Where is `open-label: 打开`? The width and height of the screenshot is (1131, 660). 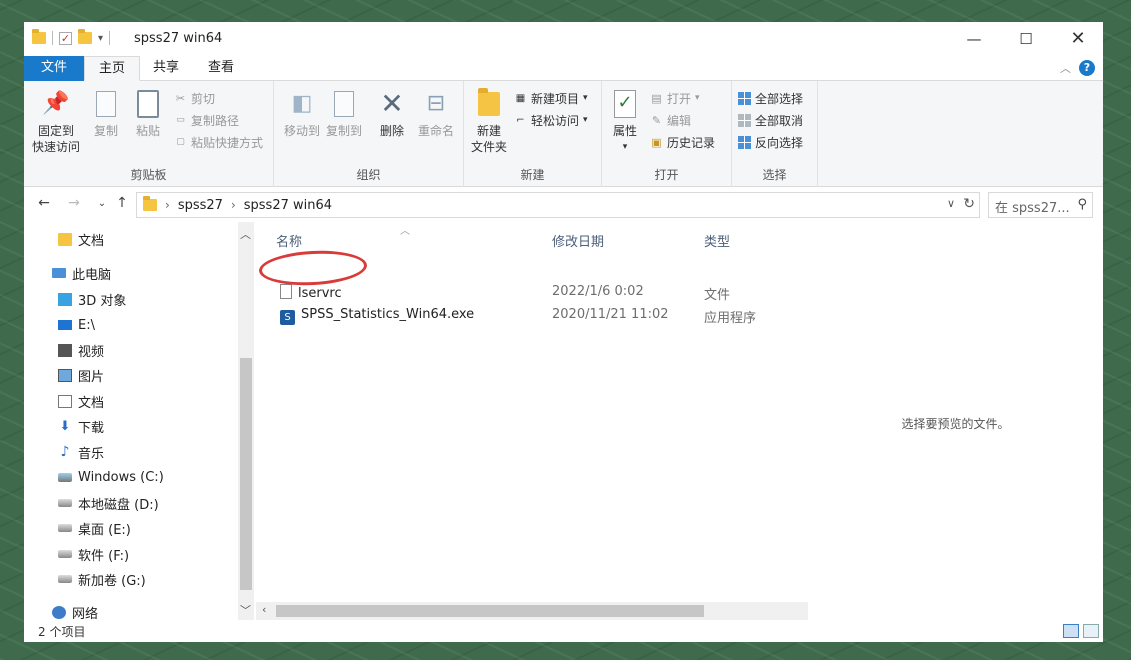 open-label: 打开 is located at coordinates (679, 98).